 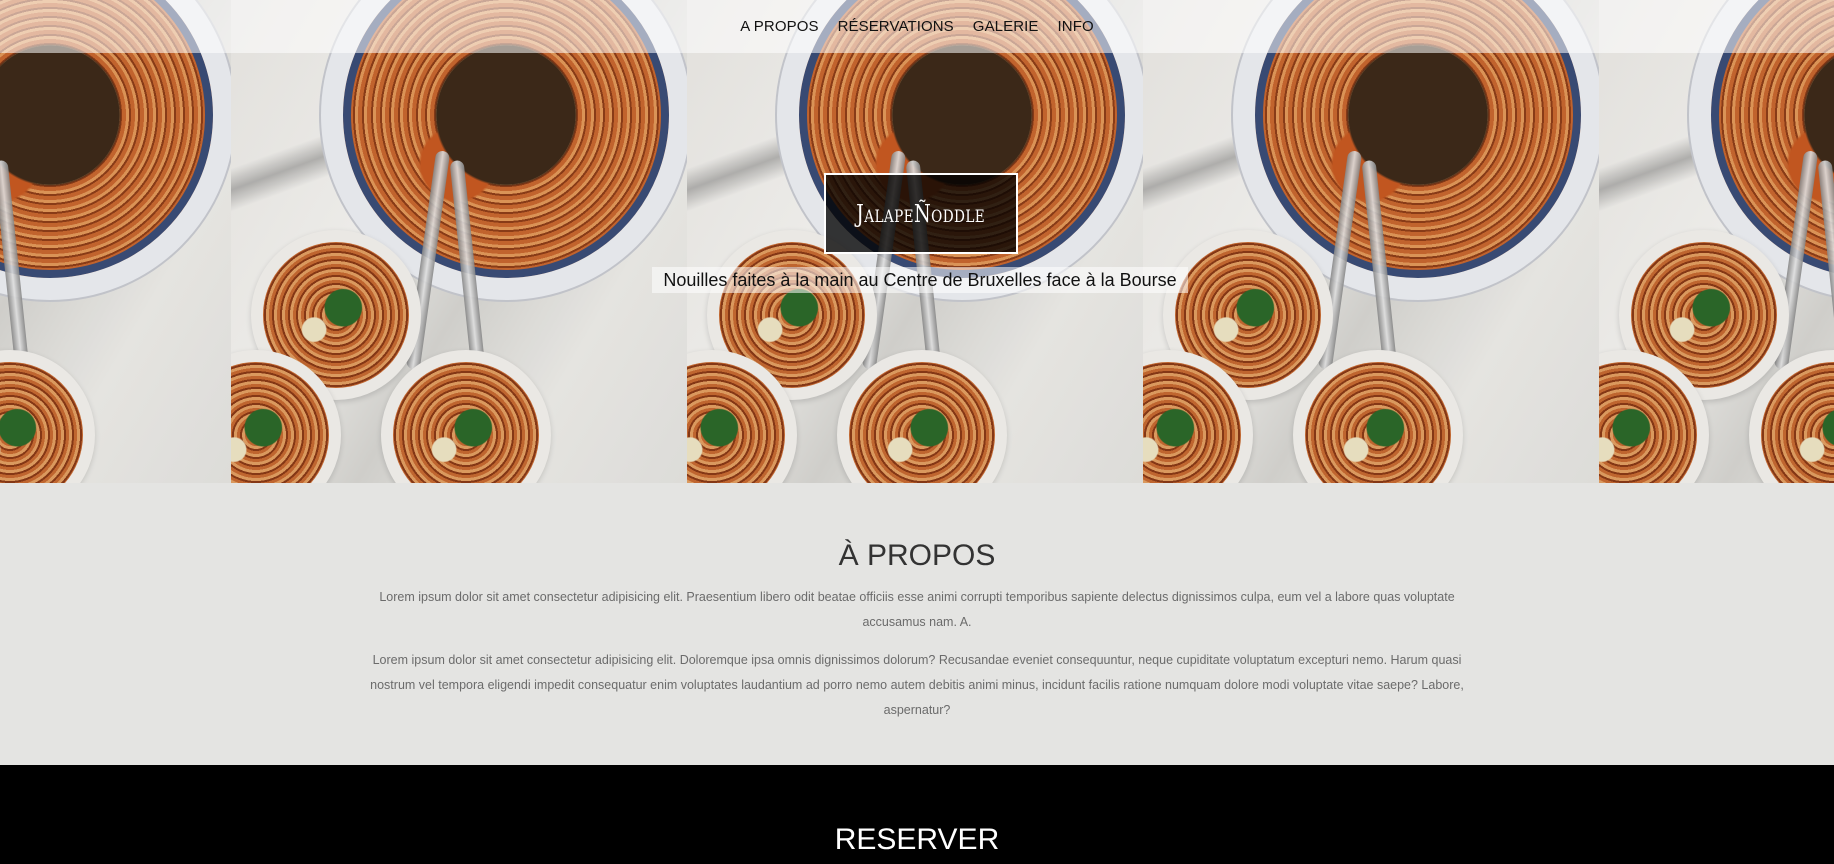 What do you see at coordinates (1076, 26) in the screenshot?
I see `nav-link-info: INFO` at bounding box center [1076, 26].